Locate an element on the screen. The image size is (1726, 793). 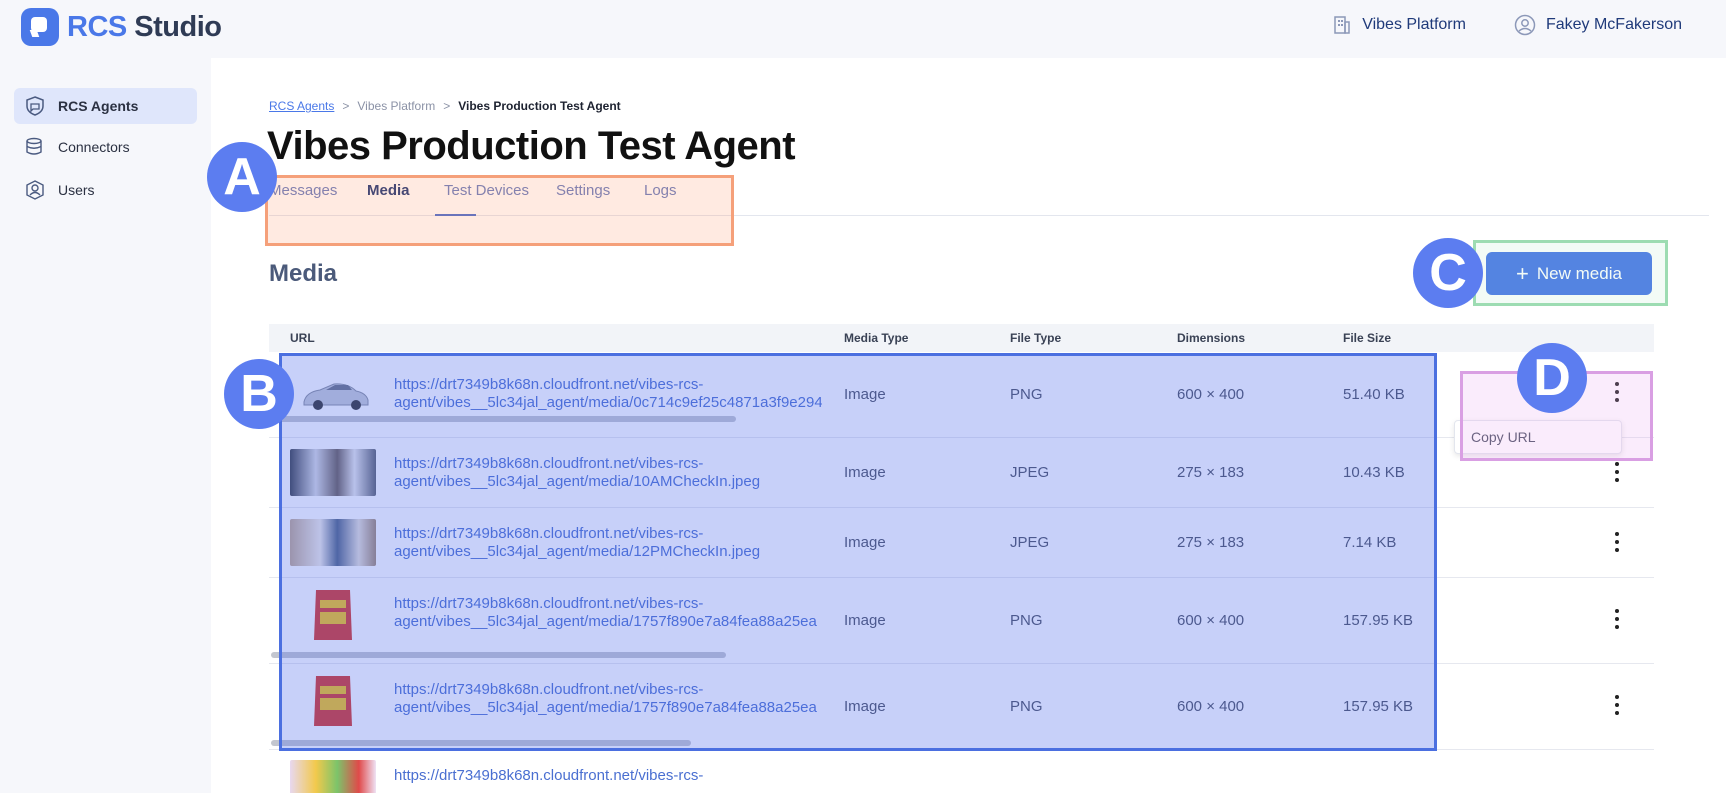
sidebar-item-label: RCS Agents is located at coordinates (98, 106).